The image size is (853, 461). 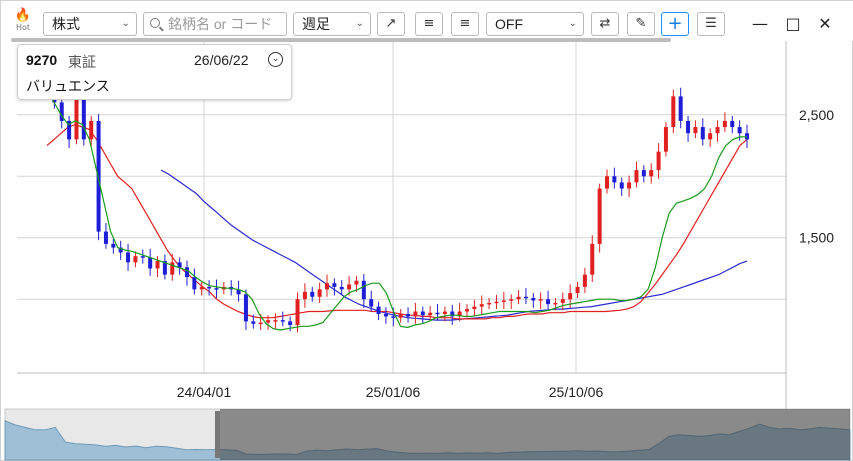 I want to click on y-tick-label: 2,500, so click(x=816, y=115).